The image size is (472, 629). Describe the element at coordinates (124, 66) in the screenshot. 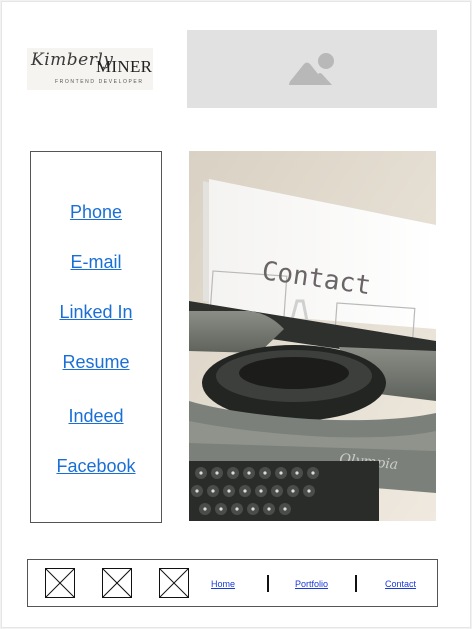

I see `logo-surname: MINER` at that location.